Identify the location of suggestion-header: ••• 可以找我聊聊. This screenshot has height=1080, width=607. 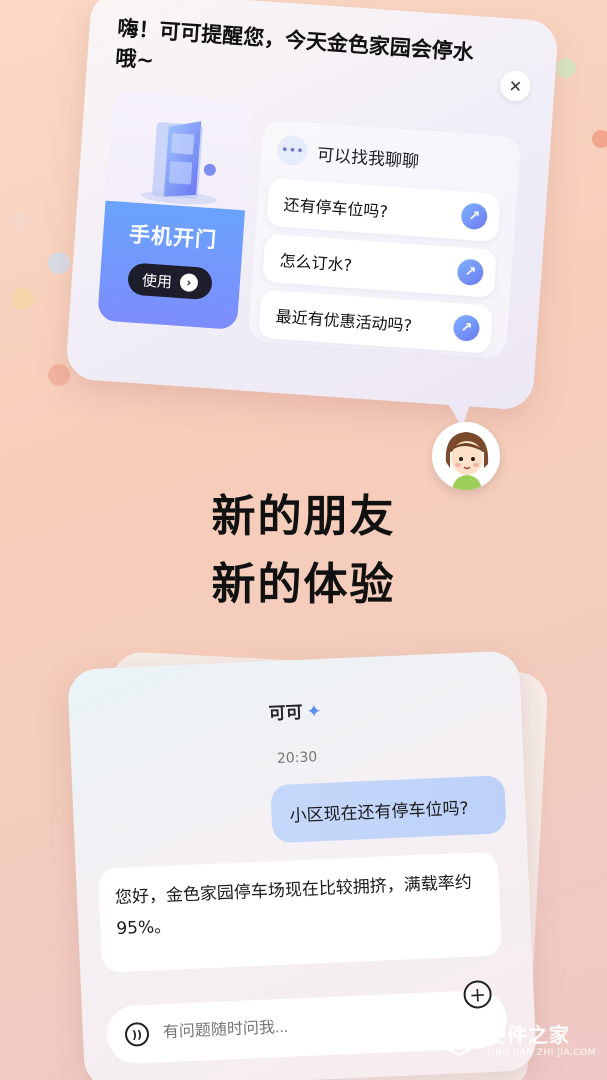
(348, 154).